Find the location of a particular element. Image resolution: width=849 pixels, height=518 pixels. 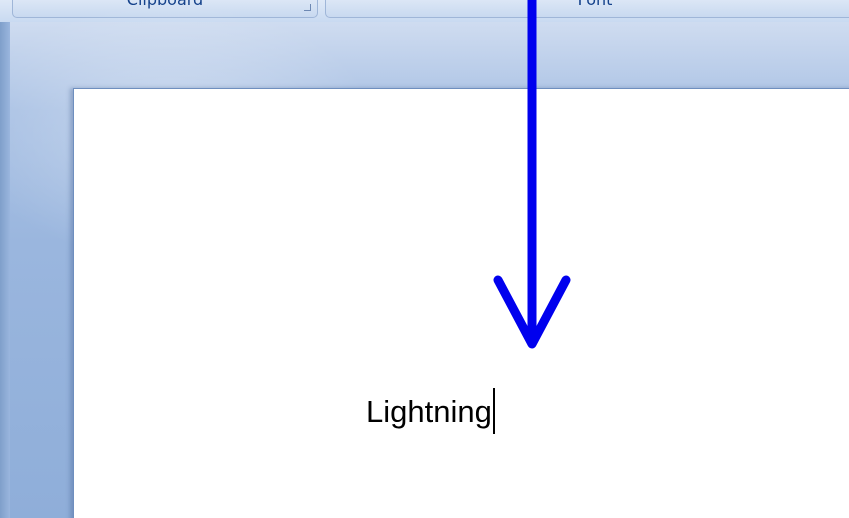

workspace-left-edge is located at coordinates (5, 270).